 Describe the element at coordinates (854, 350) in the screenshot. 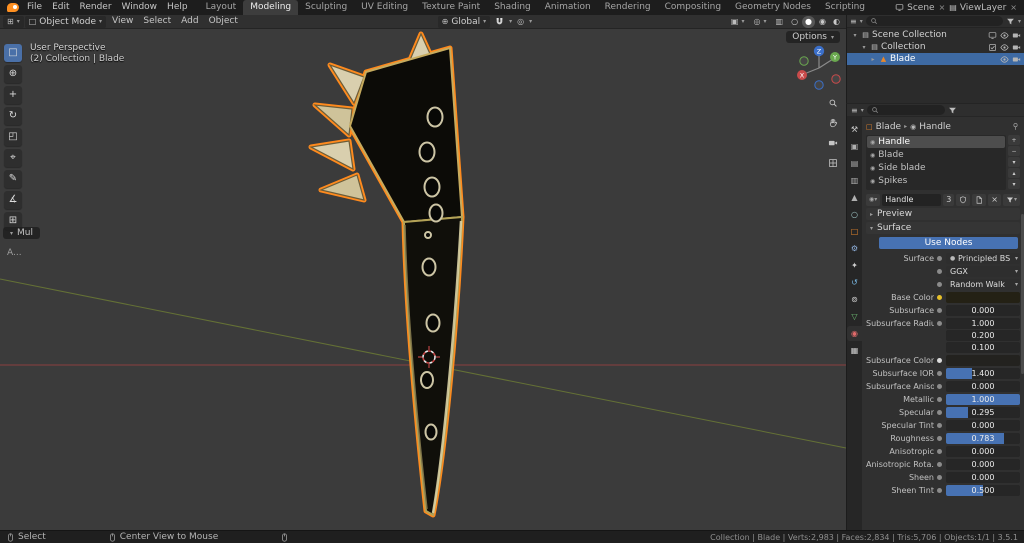

I see `properties-tab-texture: ▦` at that location.